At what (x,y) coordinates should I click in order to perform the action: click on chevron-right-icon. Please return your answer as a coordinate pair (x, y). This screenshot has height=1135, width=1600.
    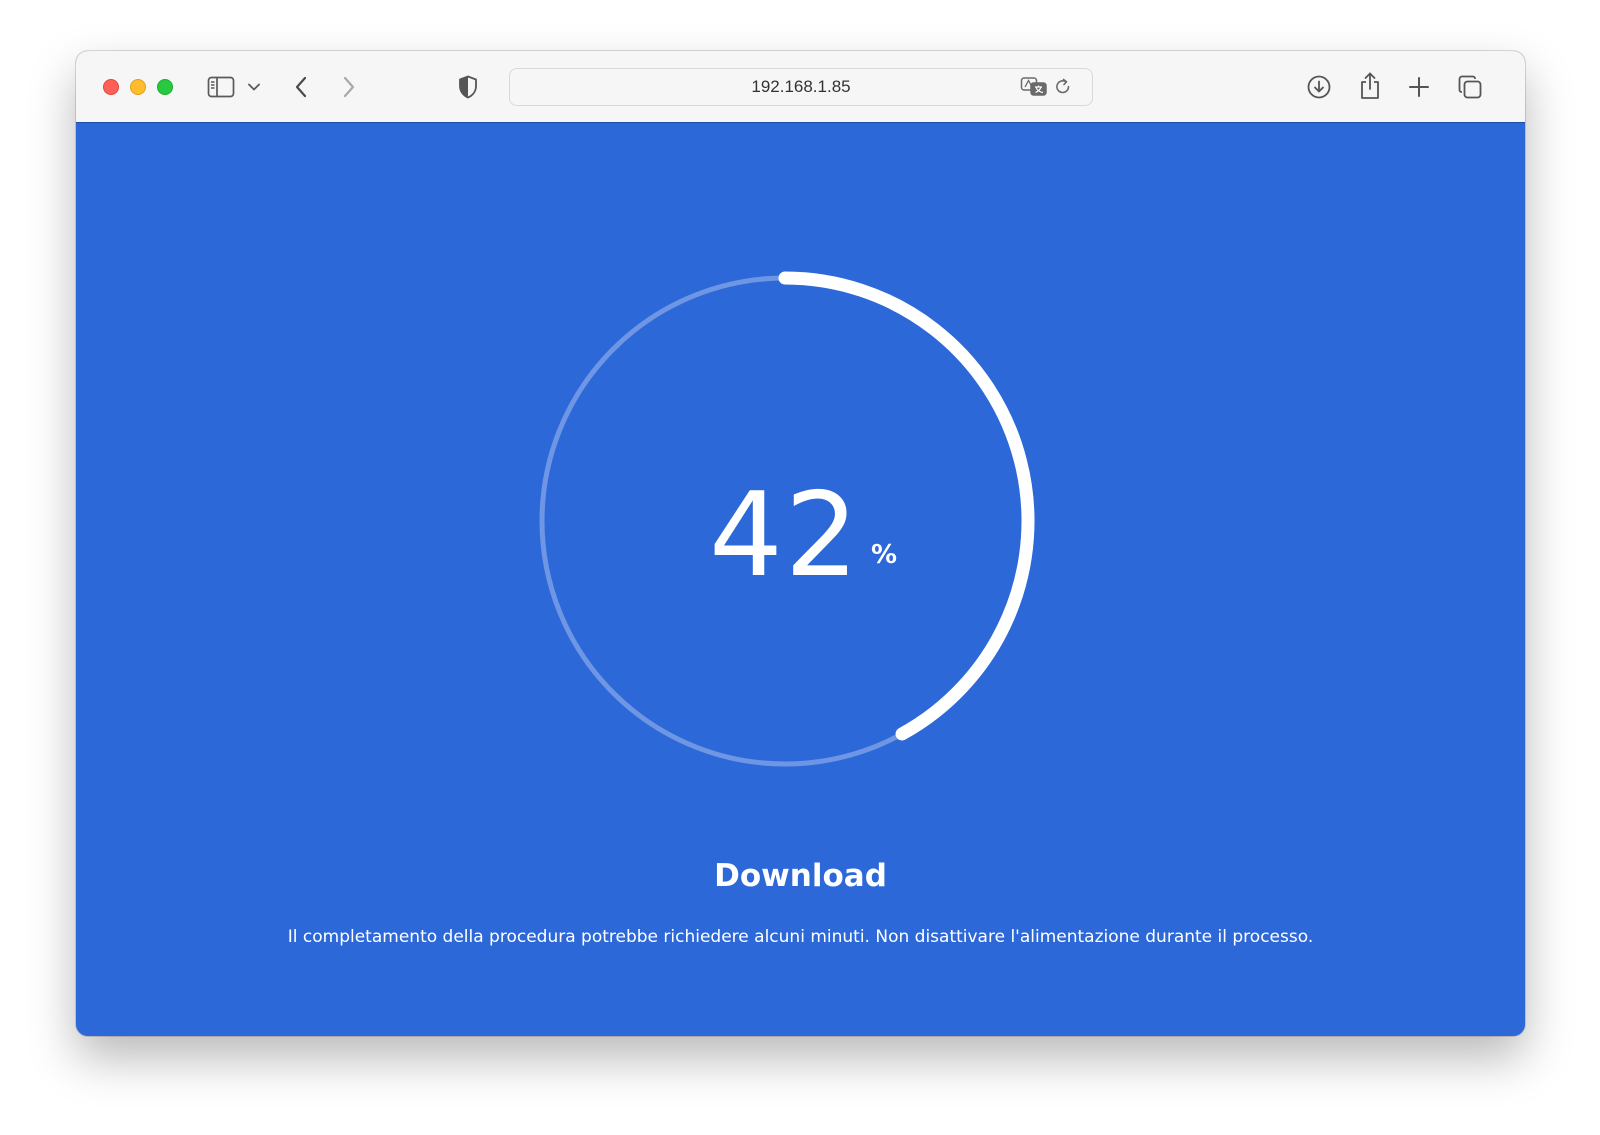
    Looking at the image, I should click on (349, 87).